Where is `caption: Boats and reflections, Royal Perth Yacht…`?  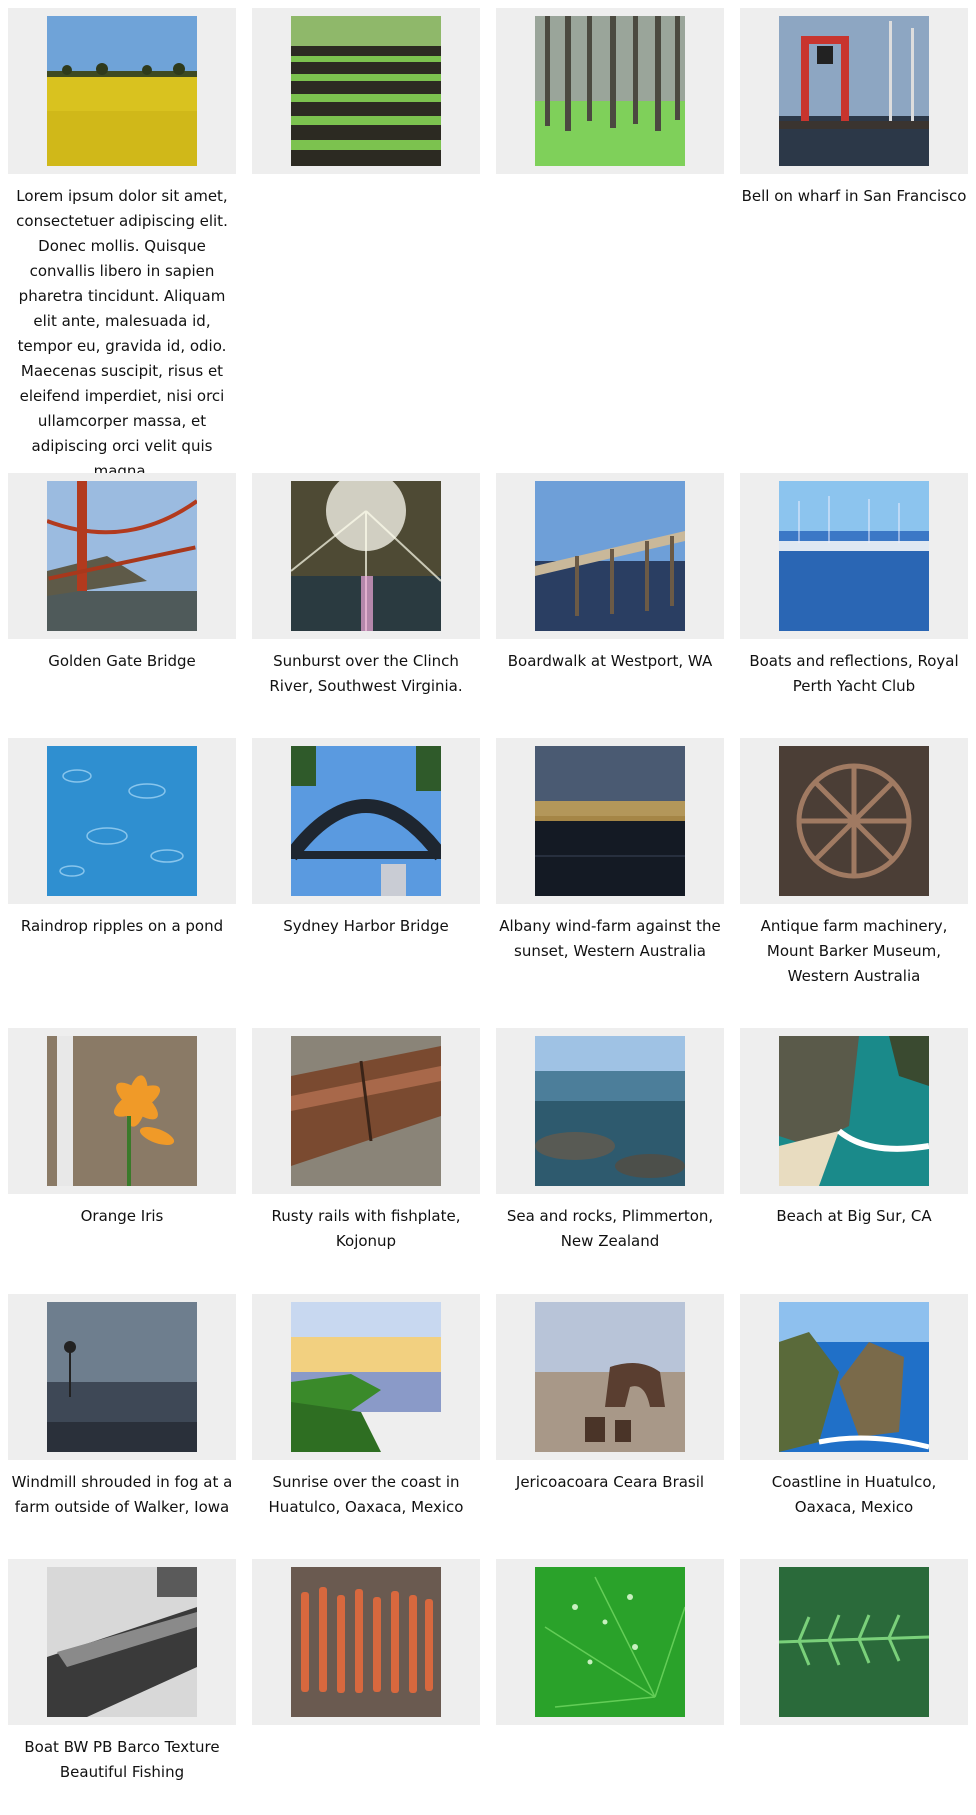
caption: Boats and reflections, Royal Perth Yacht… is located at coordinates (854, 673).